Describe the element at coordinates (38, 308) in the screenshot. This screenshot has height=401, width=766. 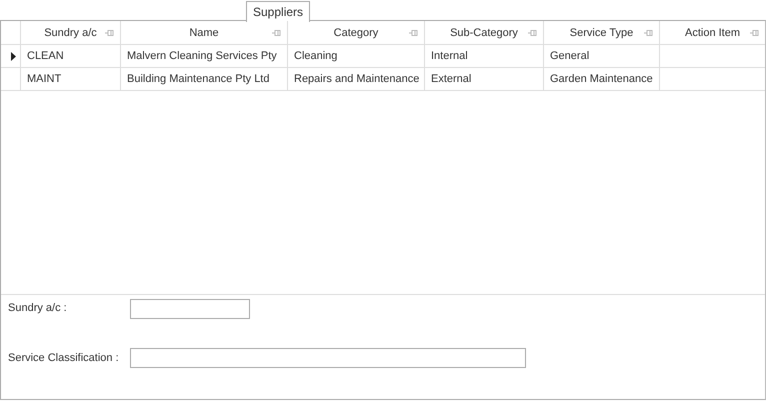
I see `field-label: Sundry a/c :` at that location.